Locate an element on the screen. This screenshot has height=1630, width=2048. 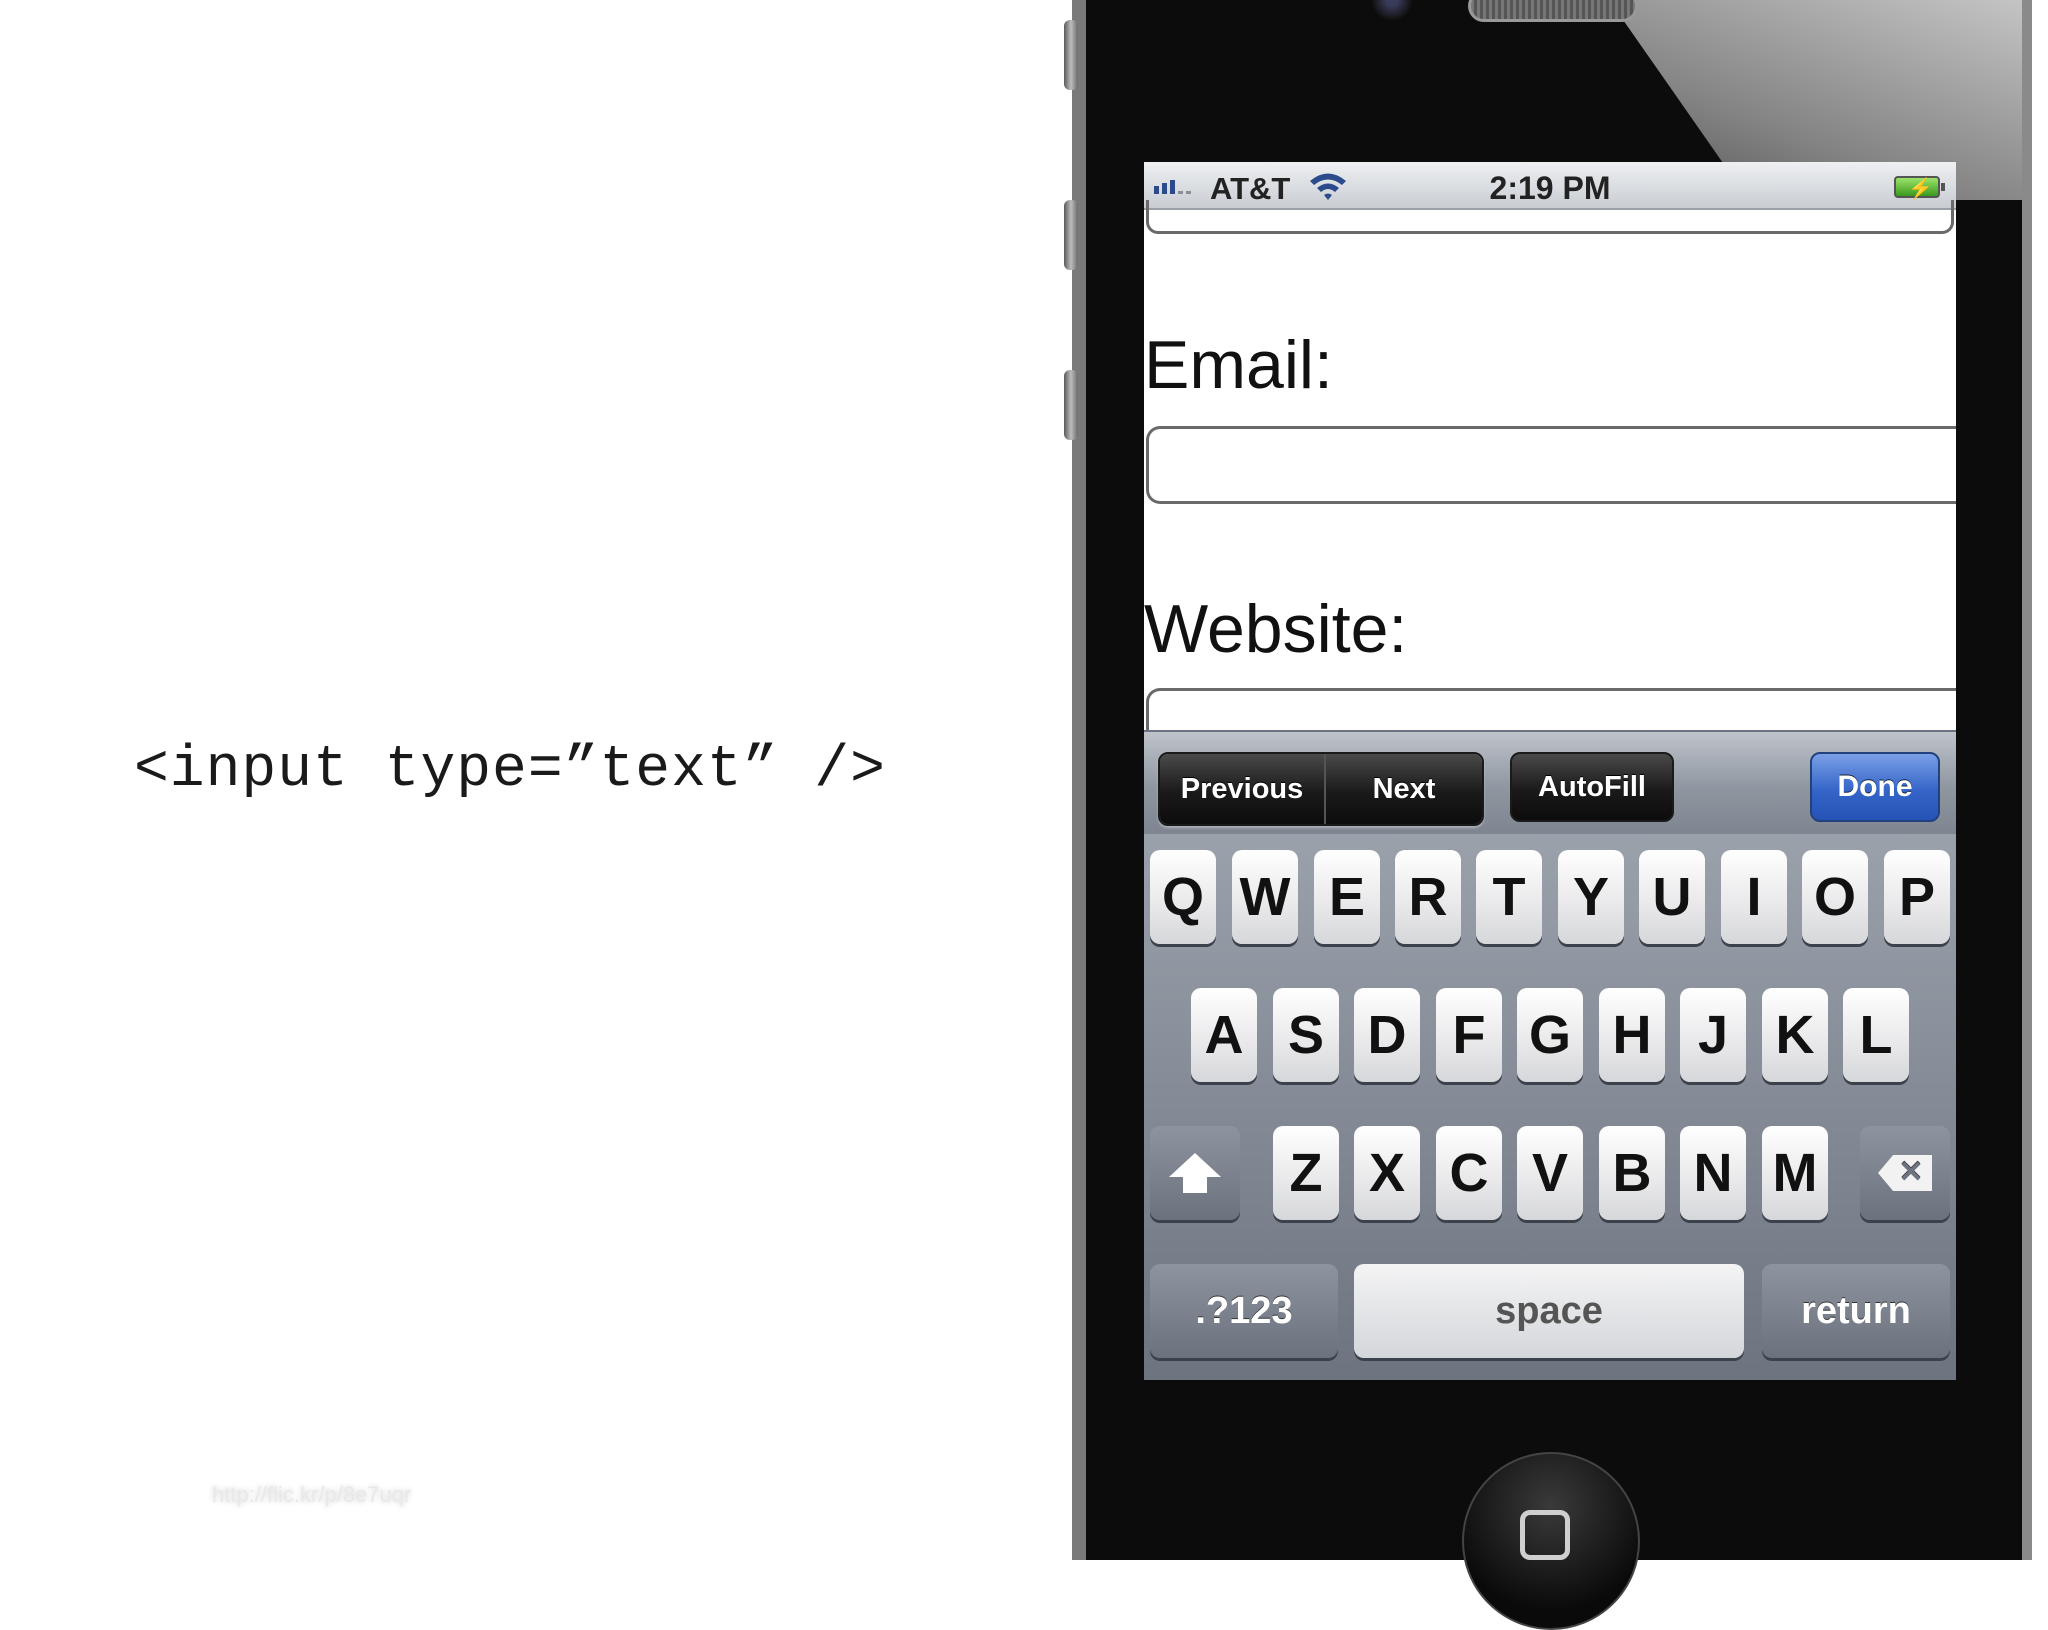
autofill-button: AutoFill is located at coordinates (1592, 787).